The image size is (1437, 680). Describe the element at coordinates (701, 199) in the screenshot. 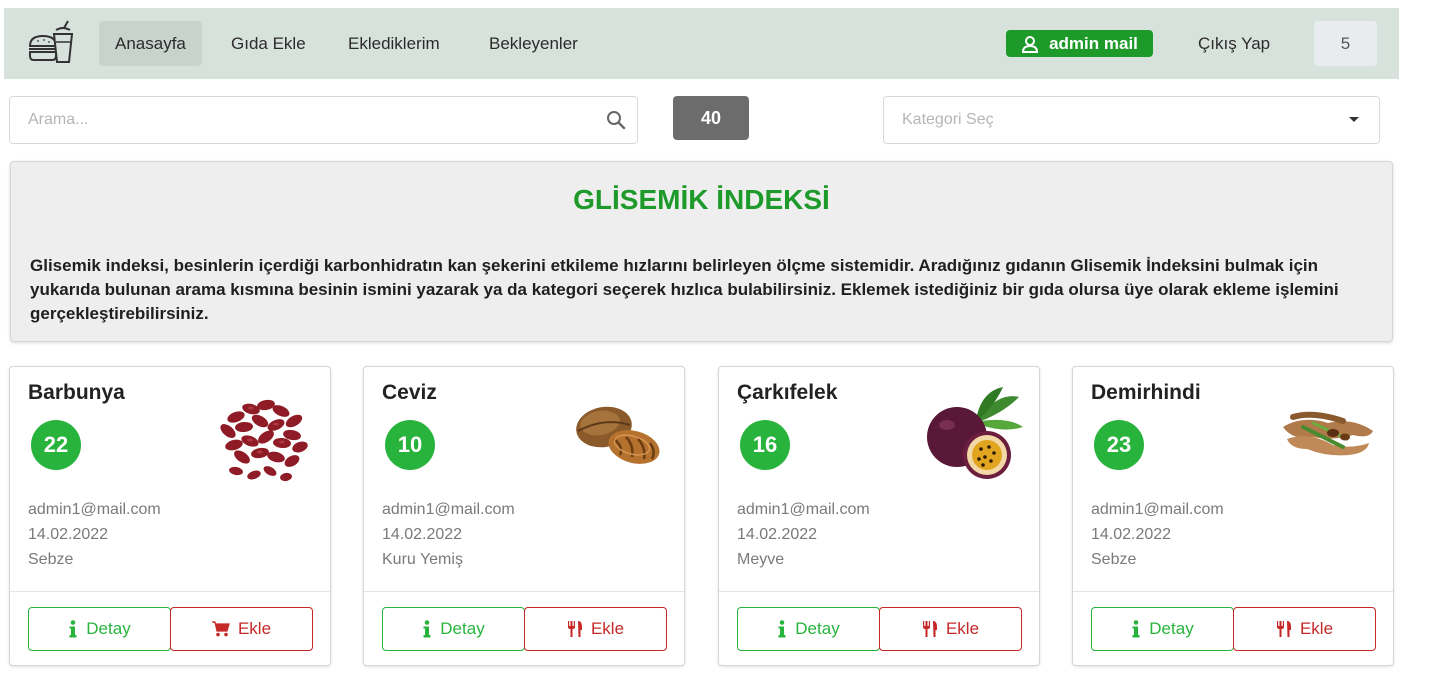

I see `info-title: GLİSEMİK İNDEKSİ` at that location.